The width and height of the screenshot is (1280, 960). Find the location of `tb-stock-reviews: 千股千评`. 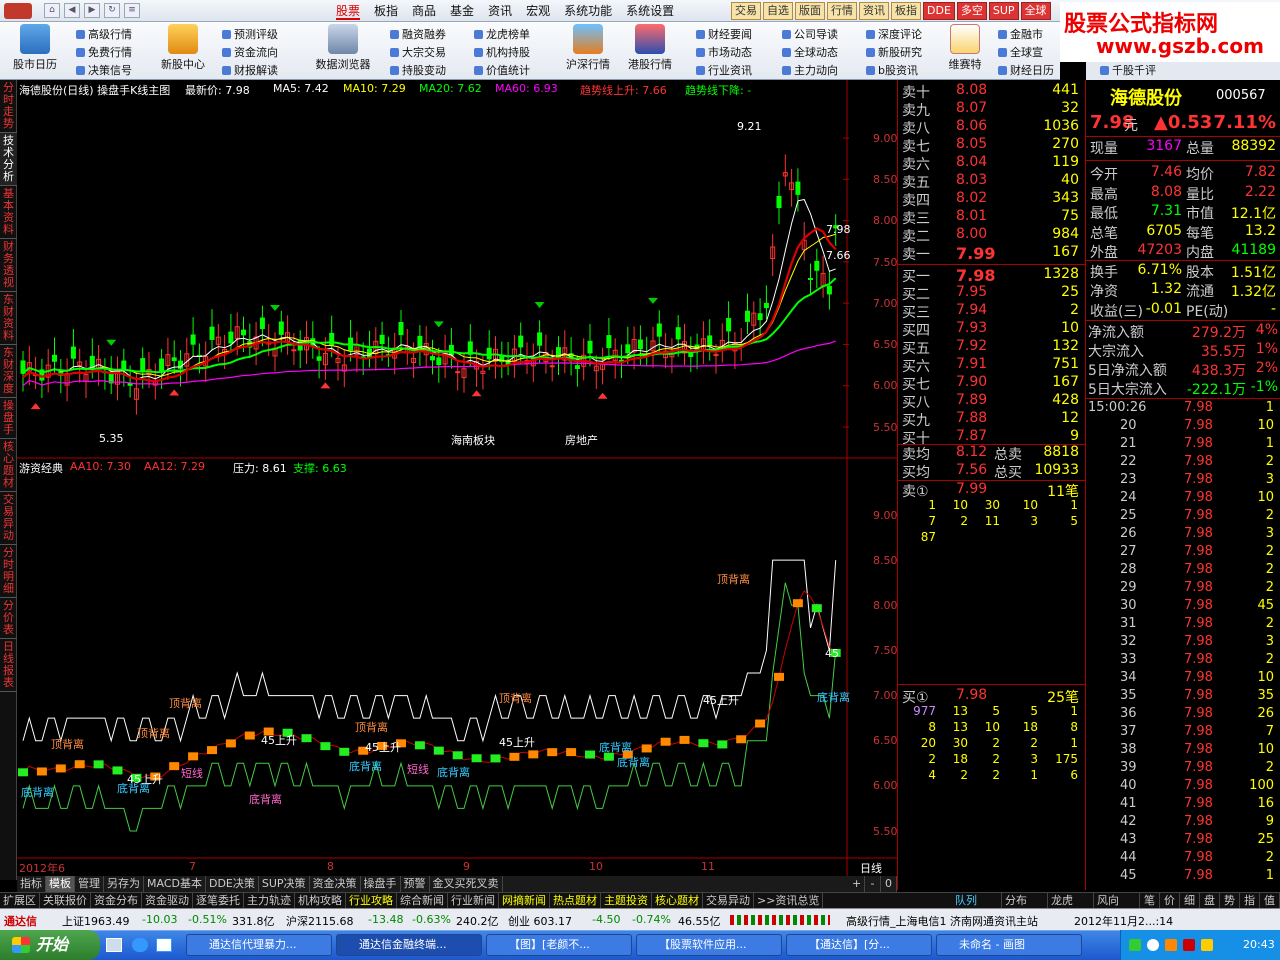

tb-stock-reviews: 千股千评 is located at coordinates (1183, 71).